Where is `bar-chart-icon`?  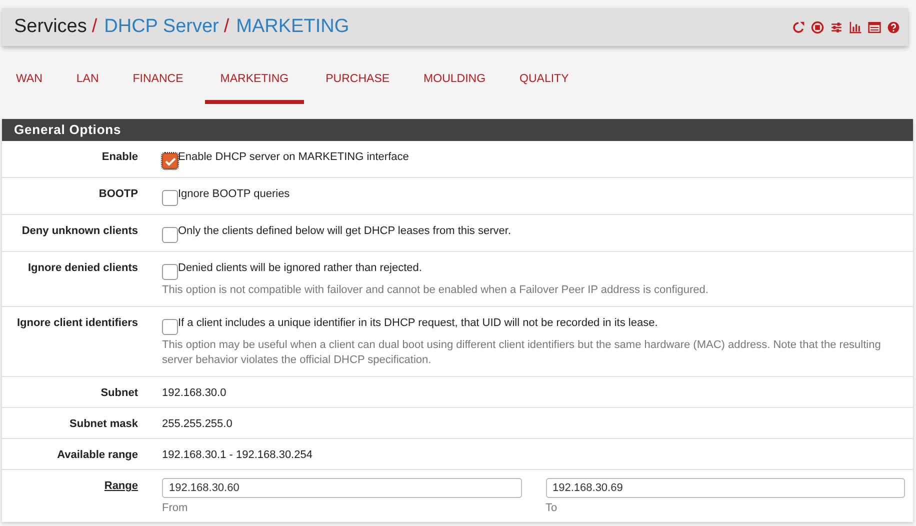 bar-chart-icon is located at coordinates (855, 27).